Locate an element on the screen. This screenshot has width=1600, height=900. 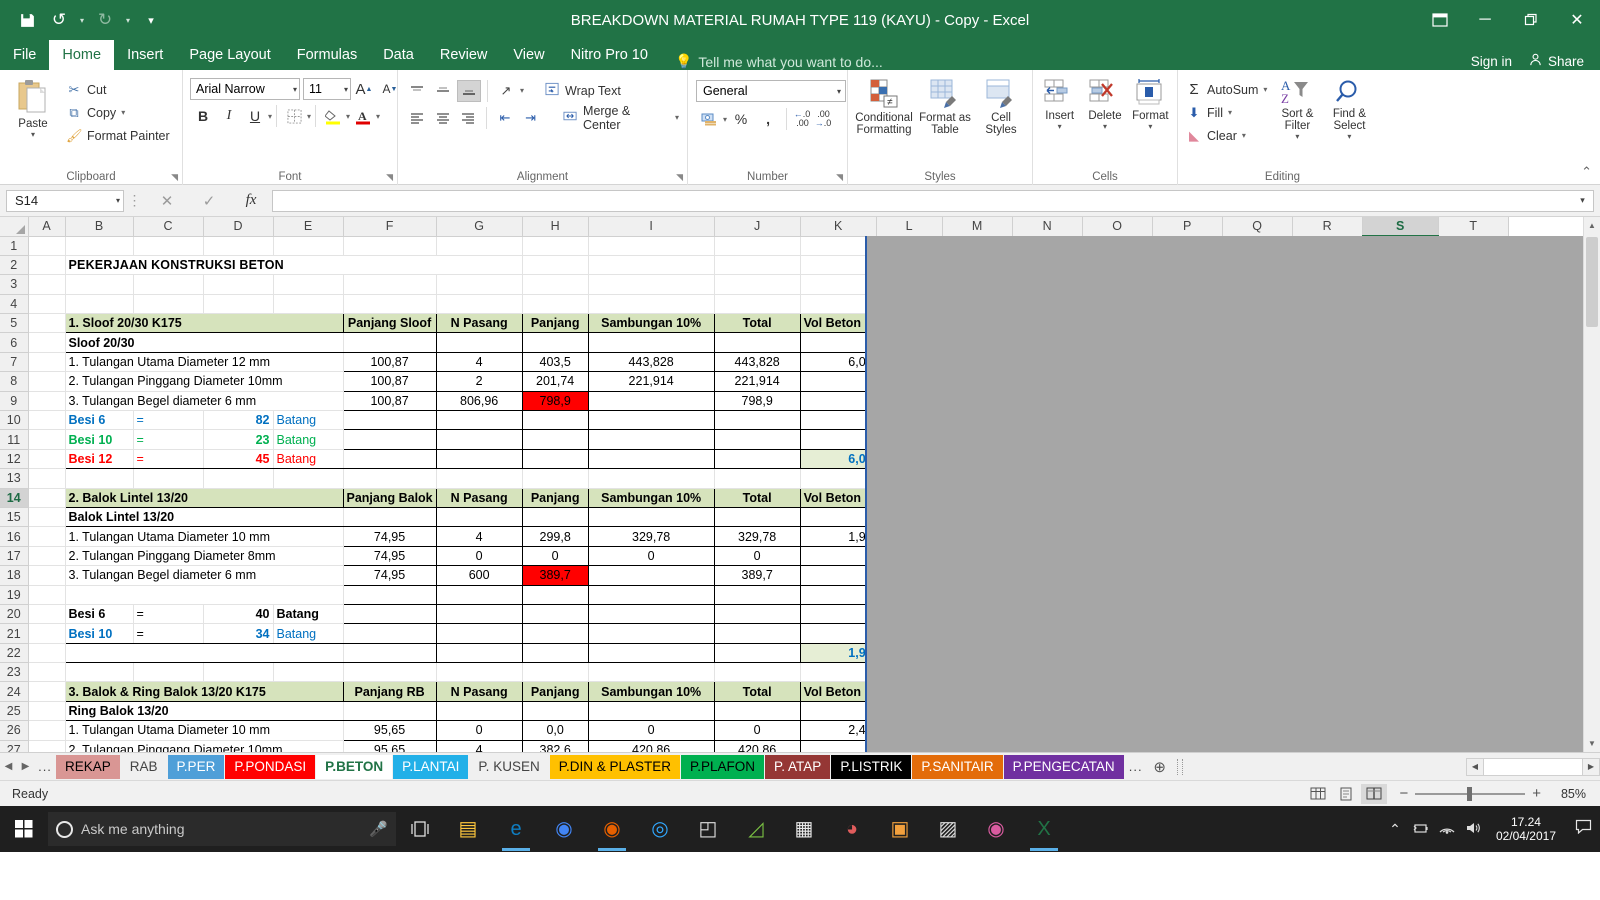
cell-F22 is located at coordinates (389, 653).